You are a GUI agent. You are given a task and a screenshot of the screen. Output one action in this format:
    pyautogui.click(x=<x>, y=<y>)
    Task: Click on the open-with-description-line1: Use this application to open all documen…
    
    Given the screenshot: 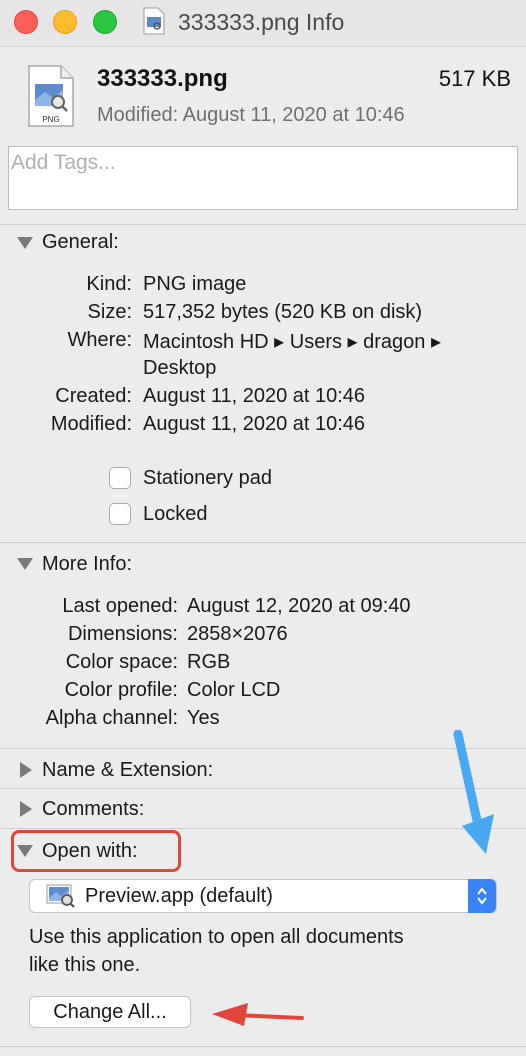 What is the action you would take?
    pyautogui.click(x=216, y=937)
    